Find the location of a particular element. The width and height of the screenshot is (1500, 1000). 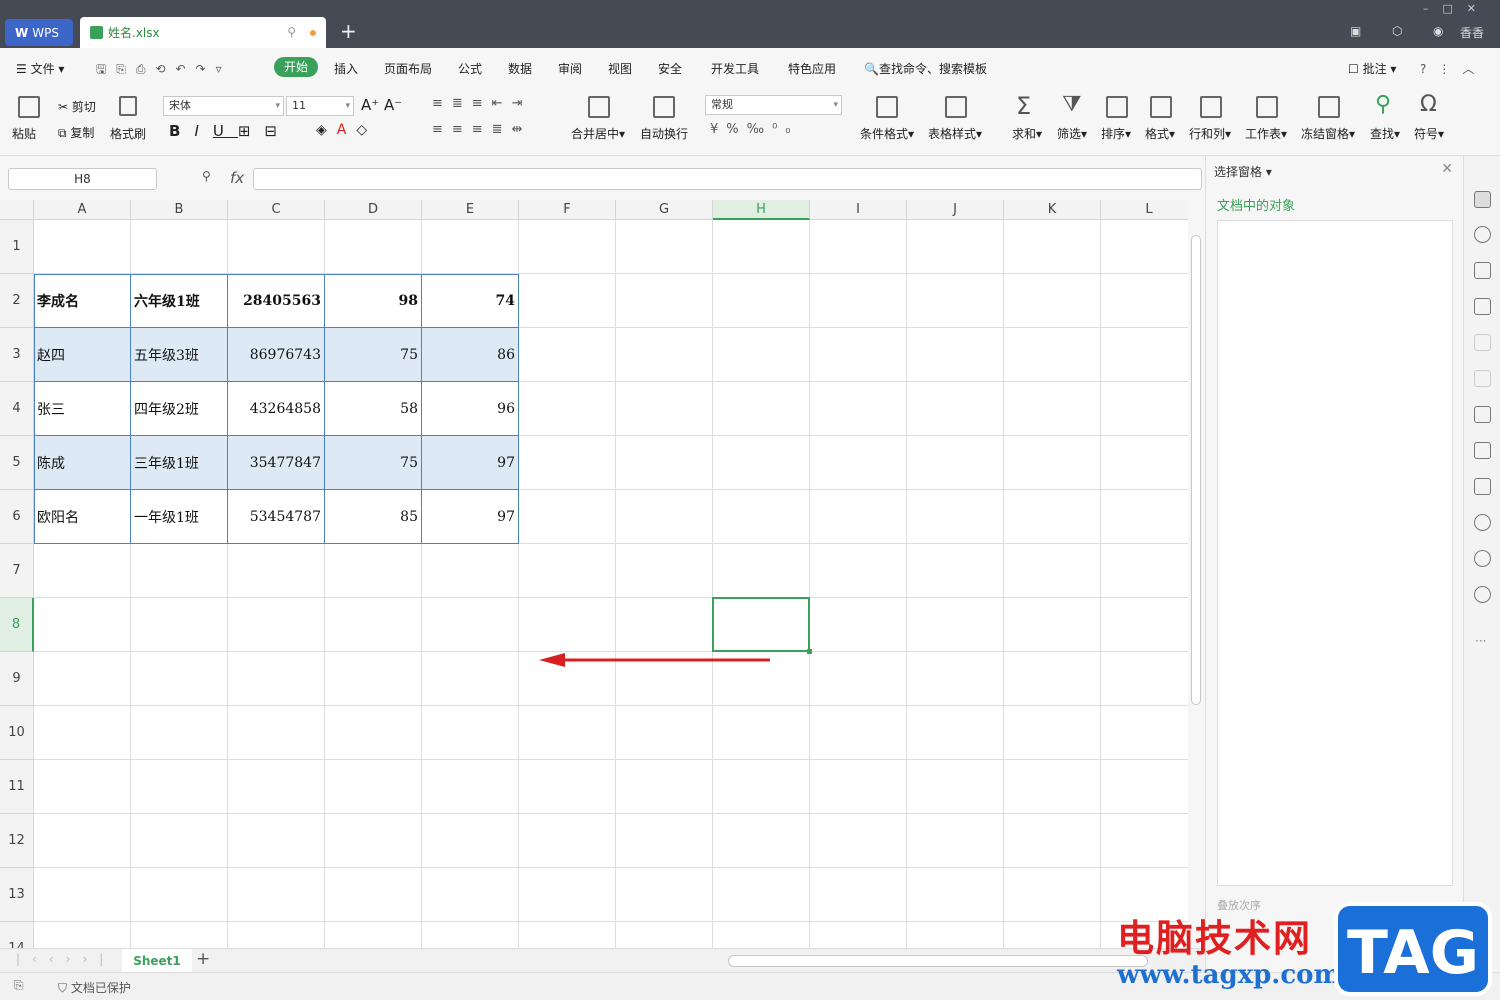

objects-list is located at coordinates (1335, 553).